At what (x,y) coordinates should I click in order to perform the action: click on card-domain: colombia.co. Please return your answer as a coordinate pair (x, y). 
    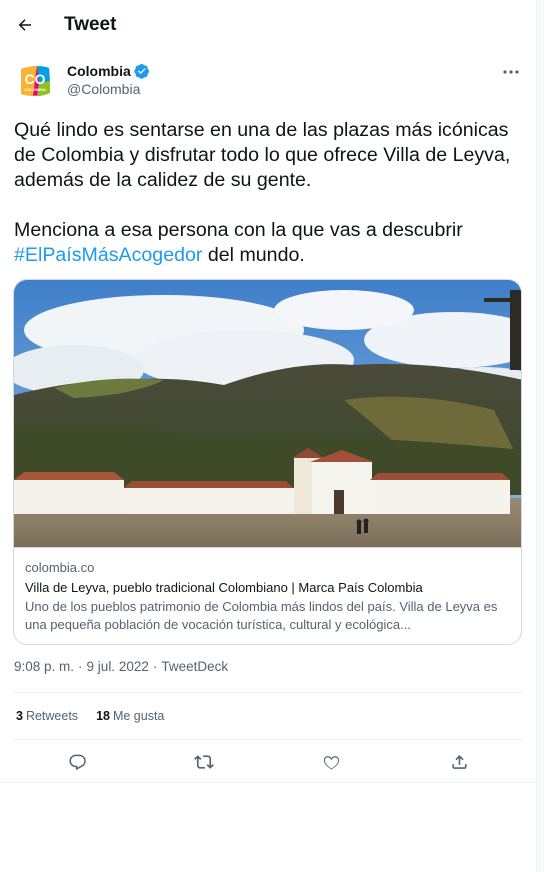
    Looking at the image, I should click on (60, 567).